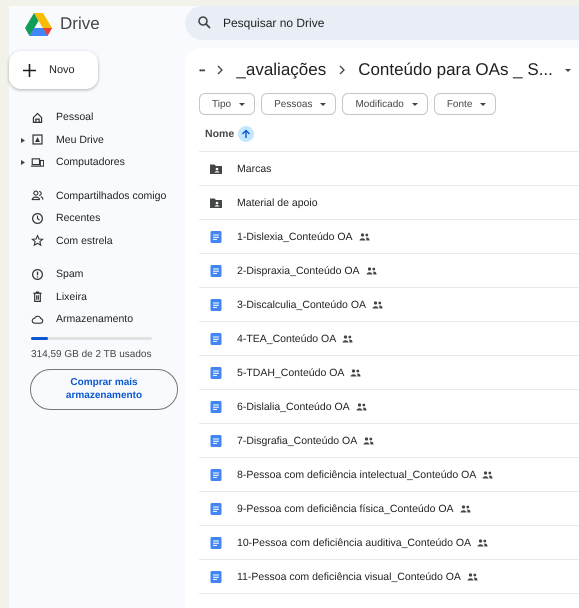 The width and height of the screenshot is (579, 608). I want to click on sidebar-label: Spam, so click(70, 274).